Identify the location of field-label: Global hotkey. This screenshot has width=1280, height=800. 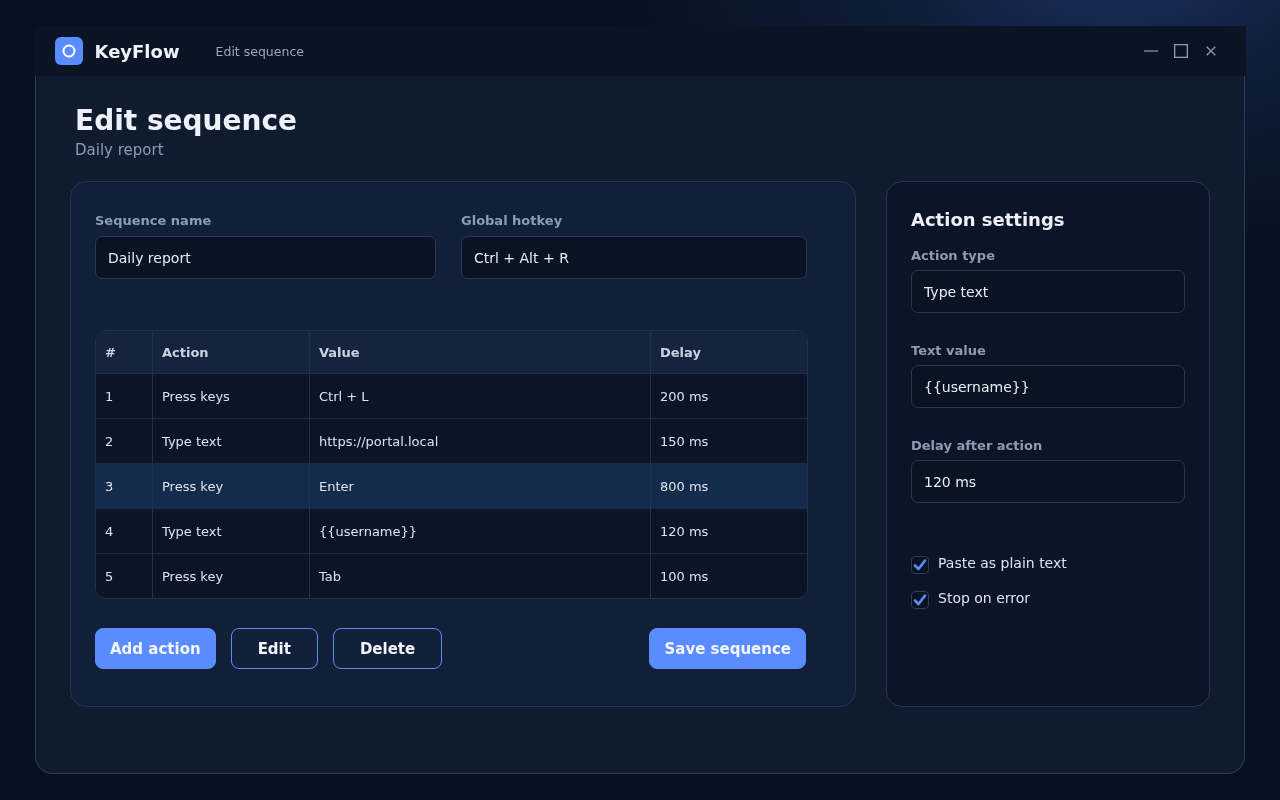
(512, 221).